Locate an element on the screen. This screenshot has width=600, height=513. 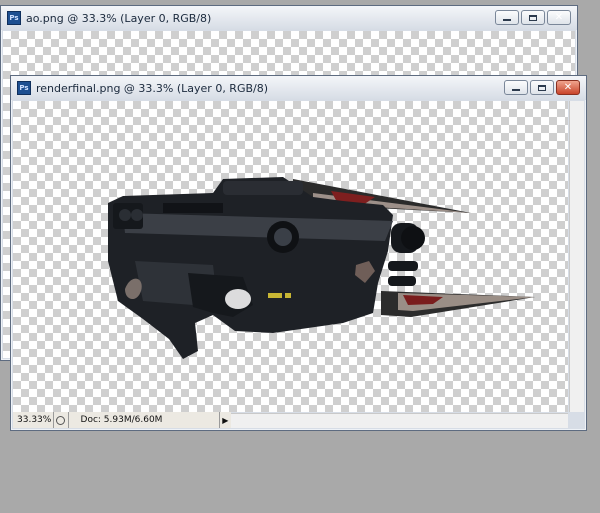
close-button: ✕ is located at coordinates (568, 87).